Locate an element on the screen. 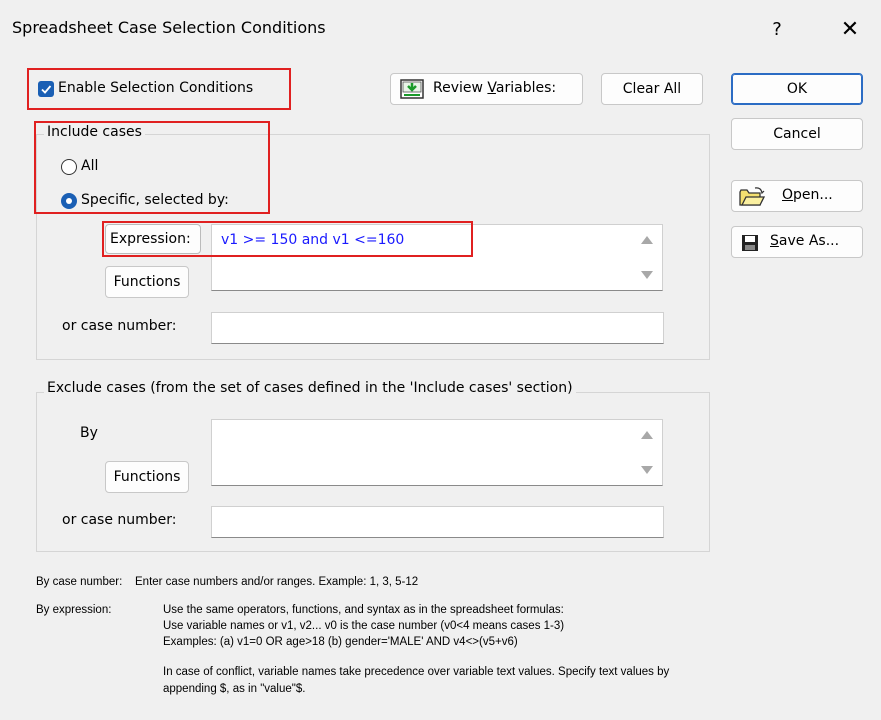  review-label-pre: Review is located at coordinates (460, 88).